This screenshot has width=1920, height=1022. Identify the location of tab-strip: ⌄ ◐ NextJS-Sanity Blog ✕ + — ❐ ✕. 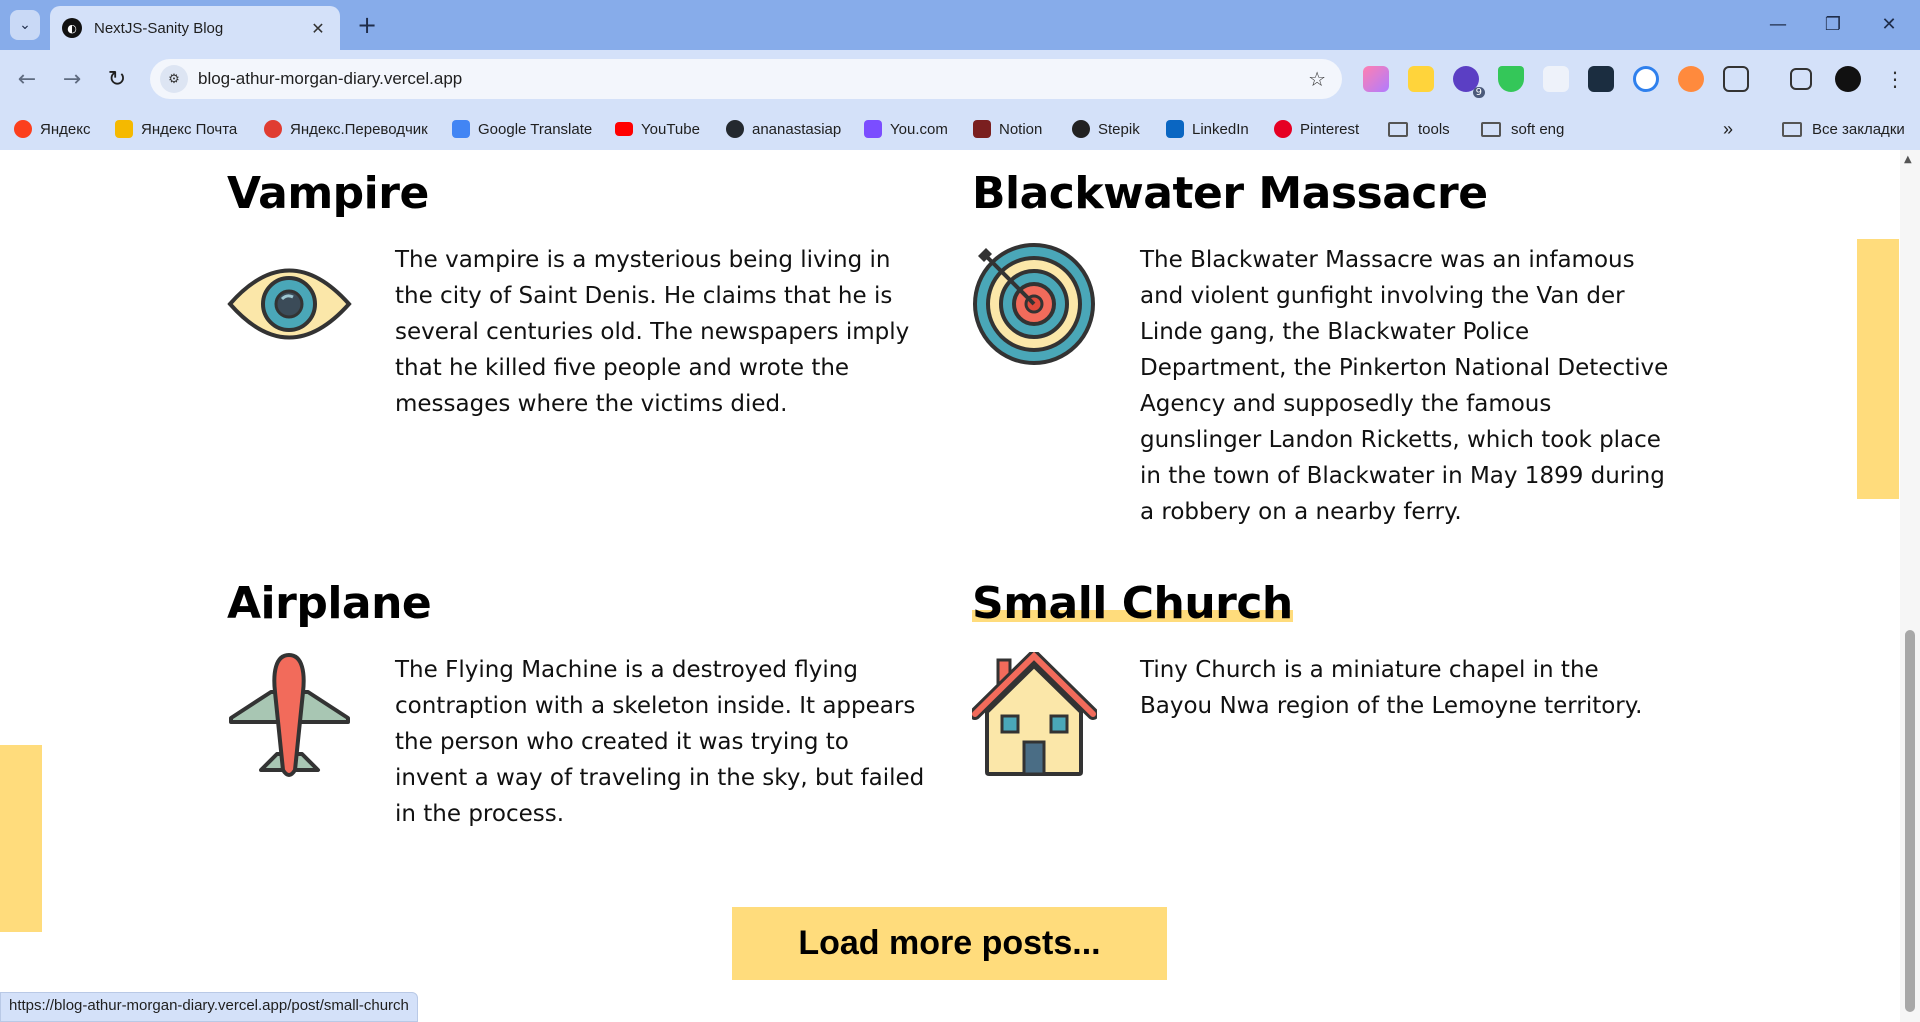
(960, 25).